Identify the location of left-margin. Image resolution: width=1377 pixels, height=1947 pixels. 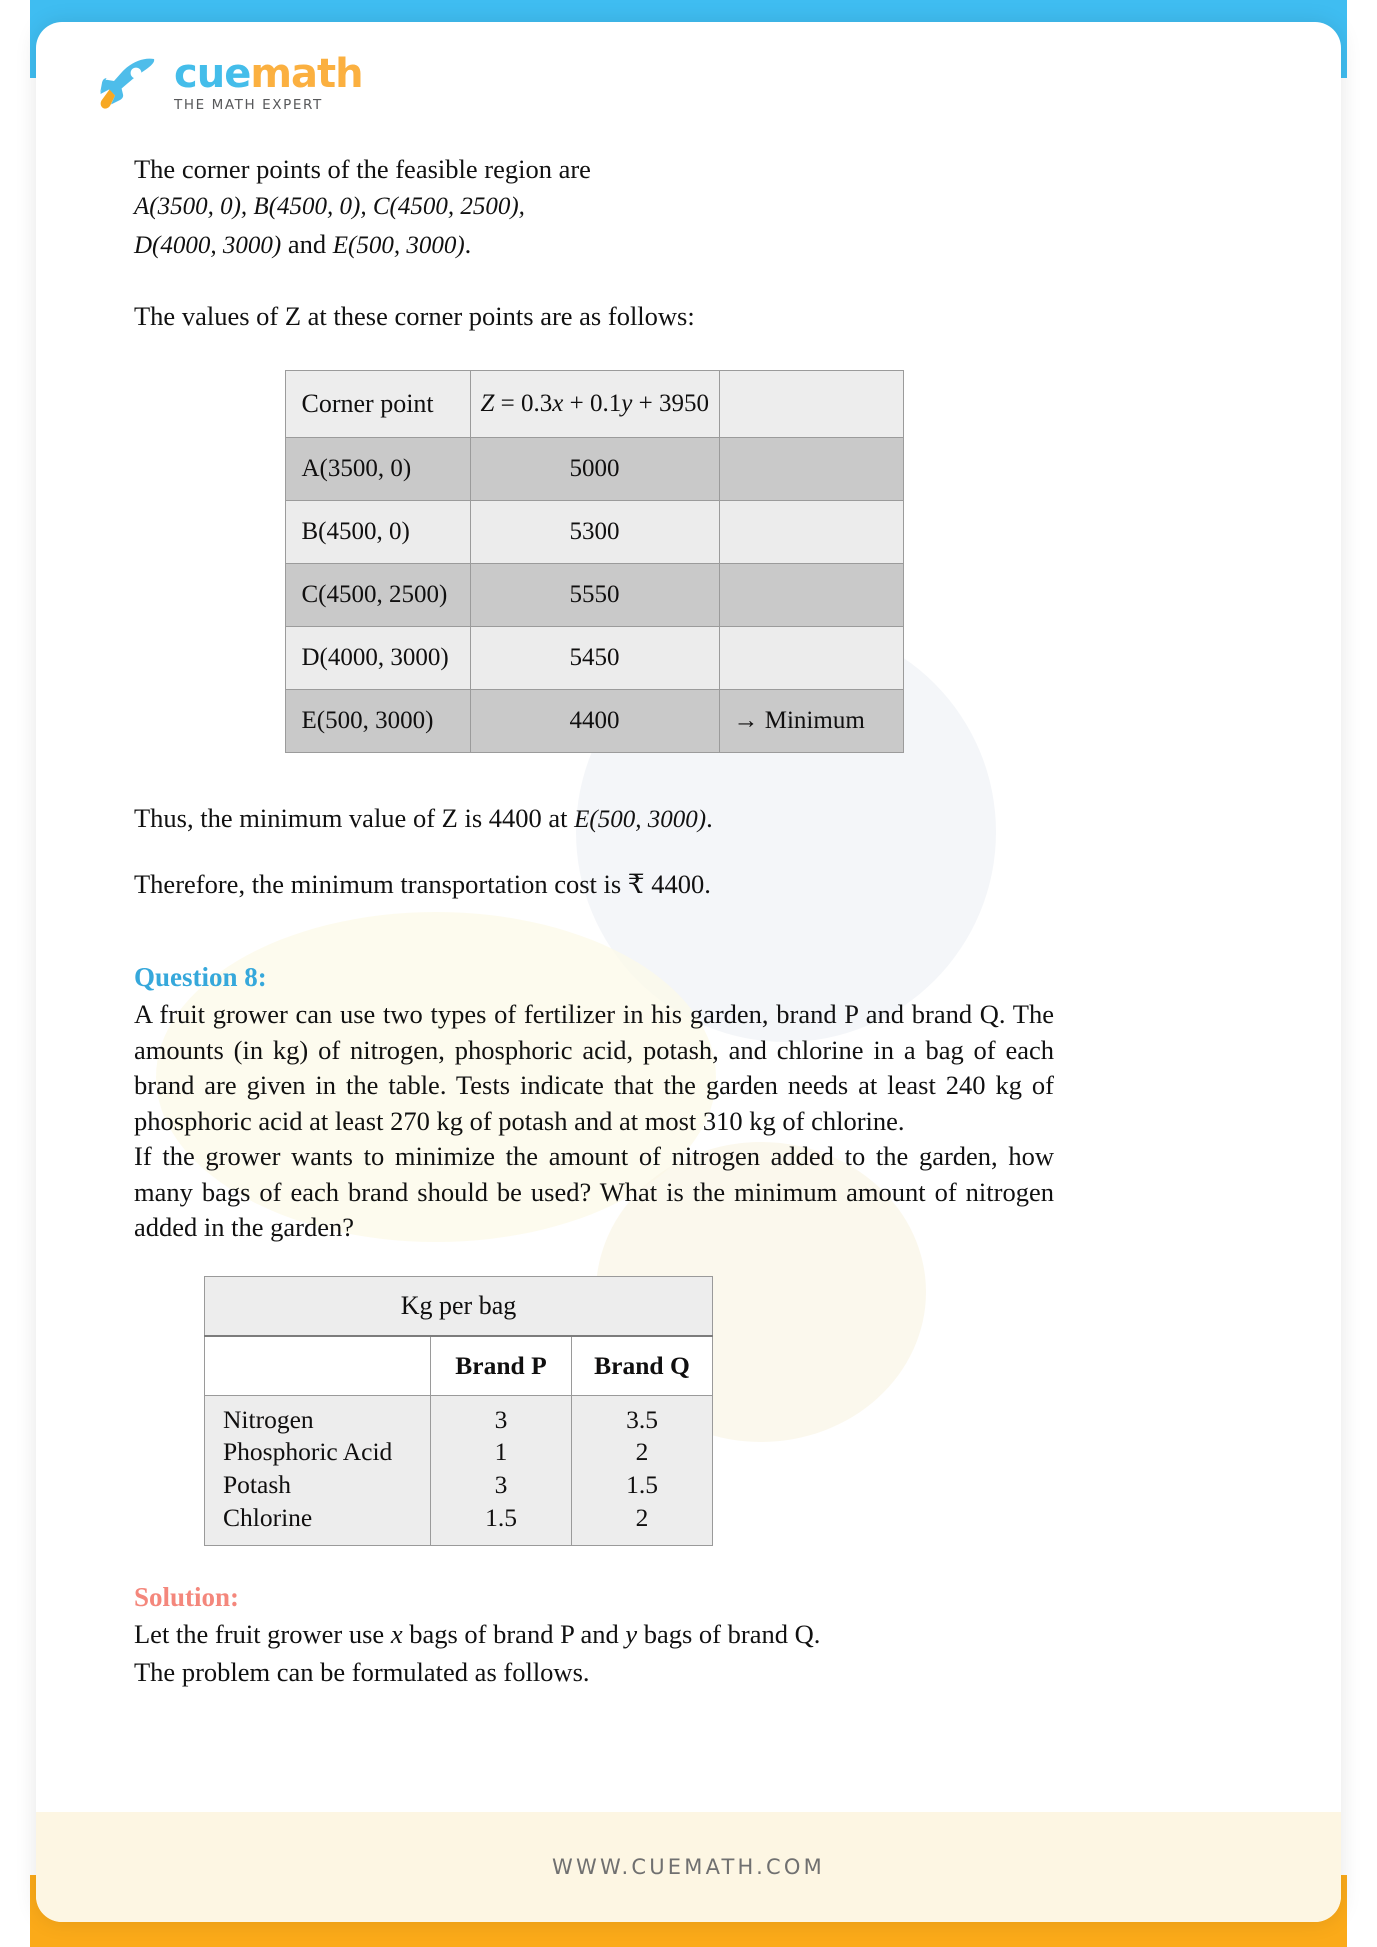
(15, 973).